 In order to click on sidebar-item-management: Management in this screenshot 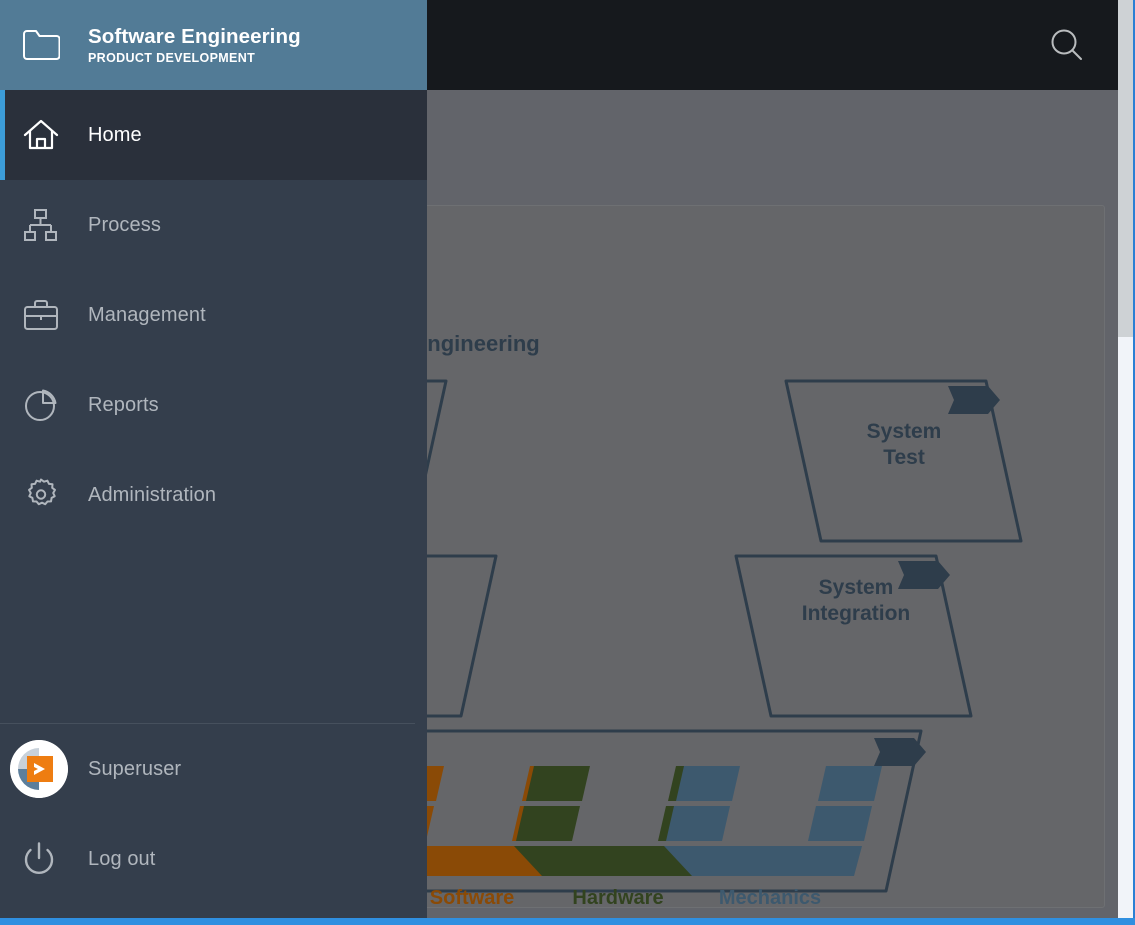, I will do `click(213, 315)`.